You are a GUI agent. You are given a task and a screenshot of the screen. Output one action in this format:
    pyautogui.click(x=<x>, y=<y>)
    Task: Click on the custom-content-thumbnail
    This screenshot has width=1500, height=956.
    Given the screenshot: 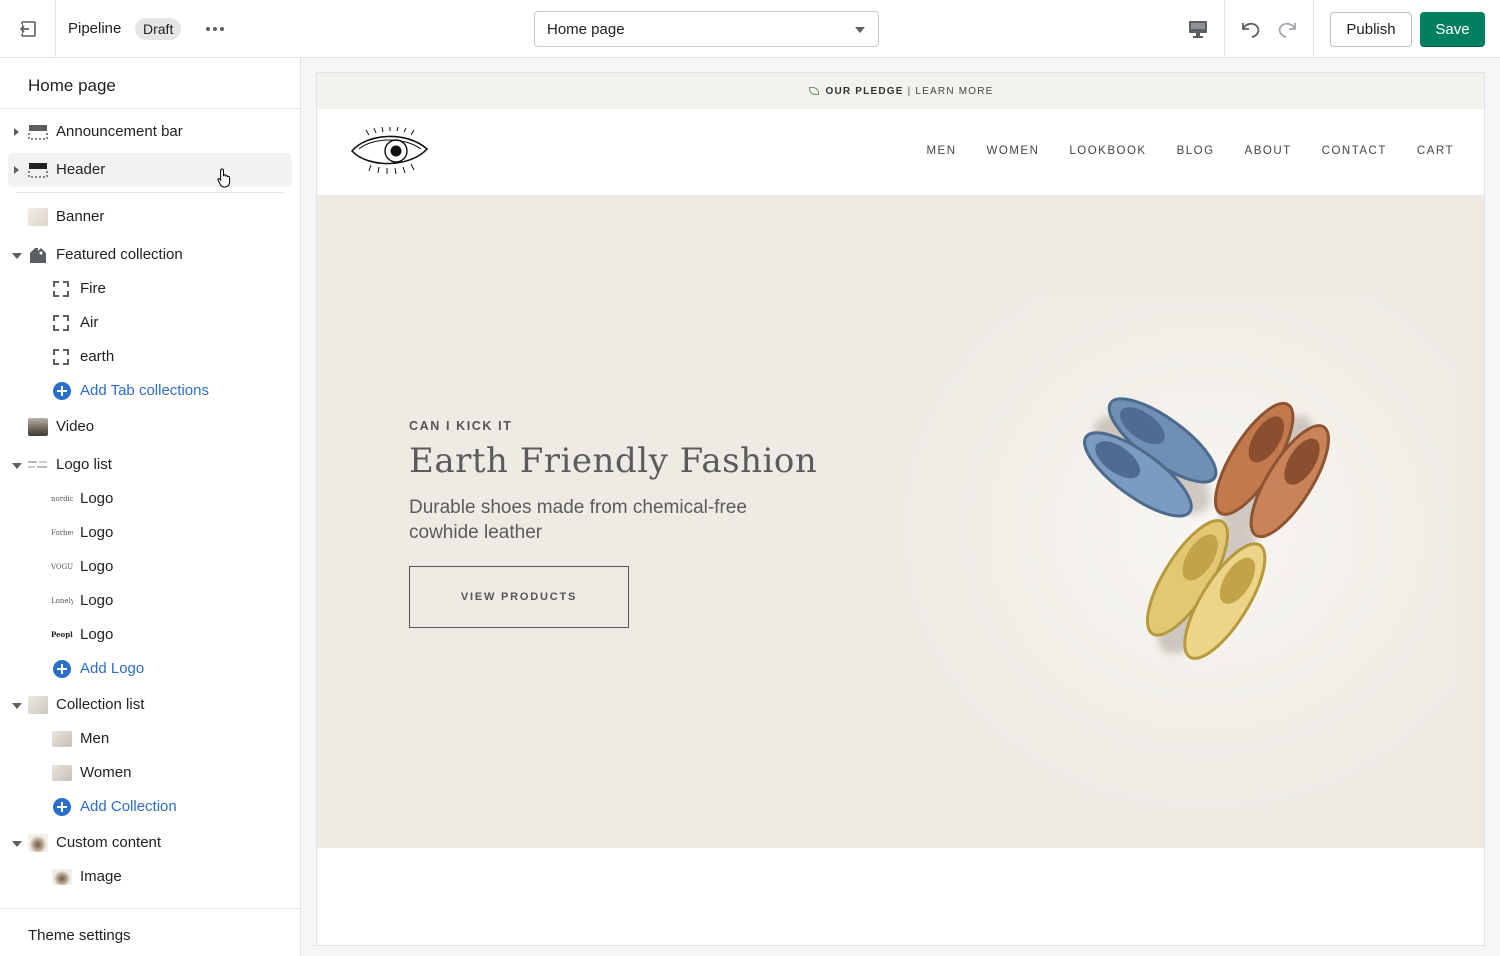 What is the action you would take?
    pyautogui.click(x=38, y=843)
    